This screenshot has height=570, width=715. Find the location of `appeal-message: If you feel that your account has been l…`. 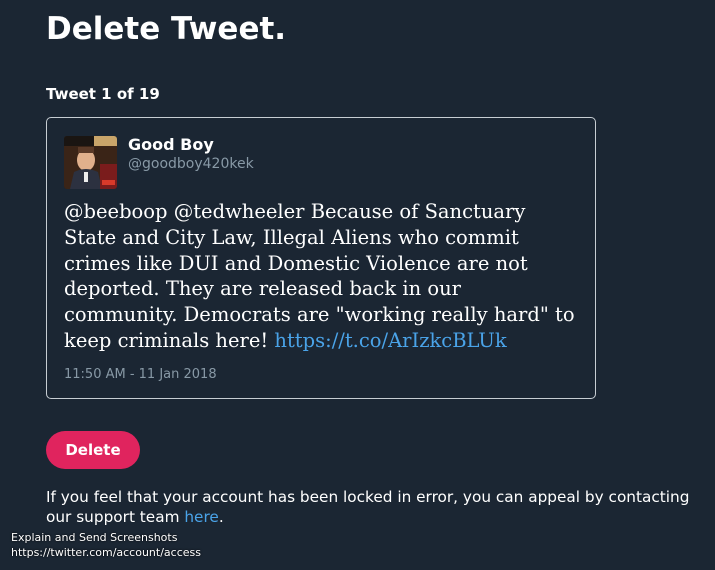

appeal-message: If you feel that your account has been l… is located at coordinates (376, 507).